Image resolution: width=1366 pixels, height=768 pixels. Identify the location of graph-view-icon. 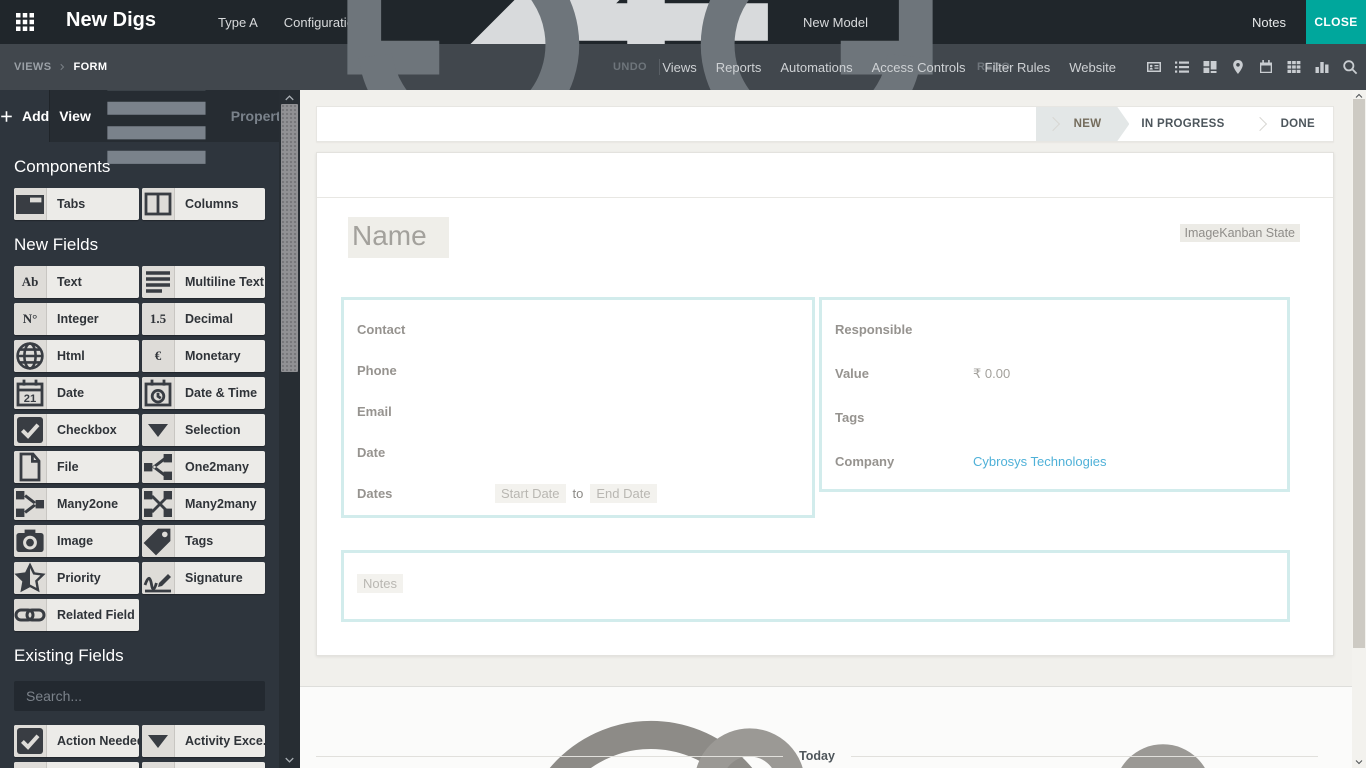
(1322, 67).